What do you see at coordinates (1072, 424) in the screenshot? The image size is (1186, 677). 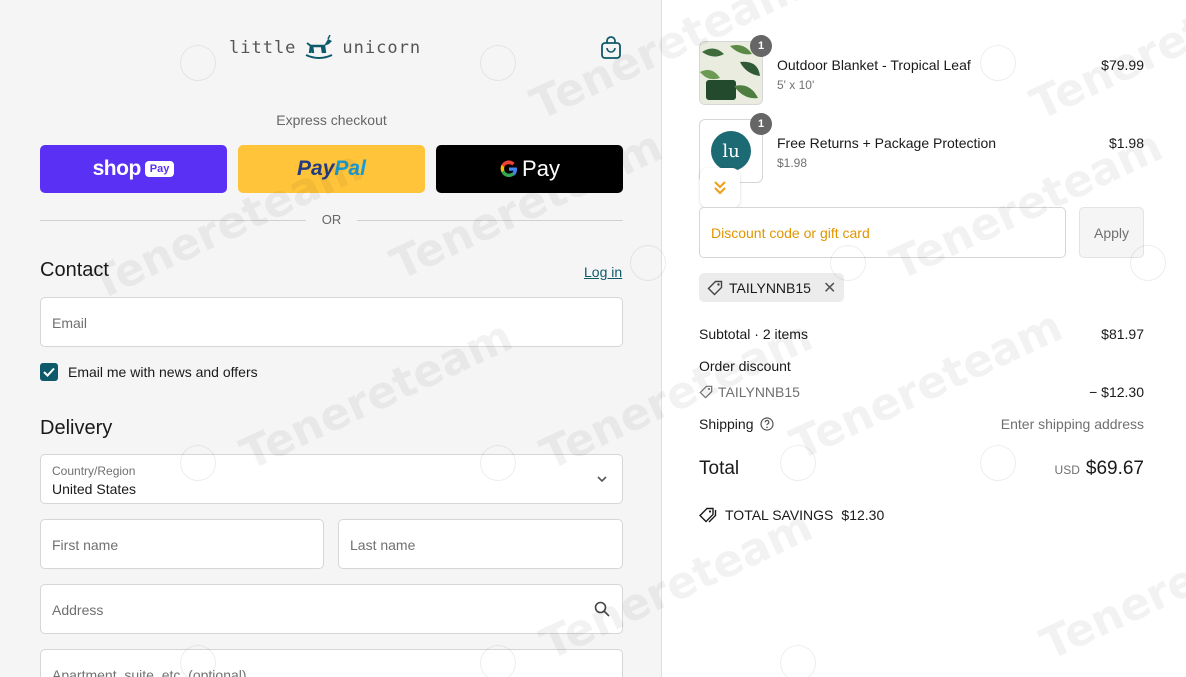 I see `shipping-value: Enter shipping address` at bounding box center [1072, 424].